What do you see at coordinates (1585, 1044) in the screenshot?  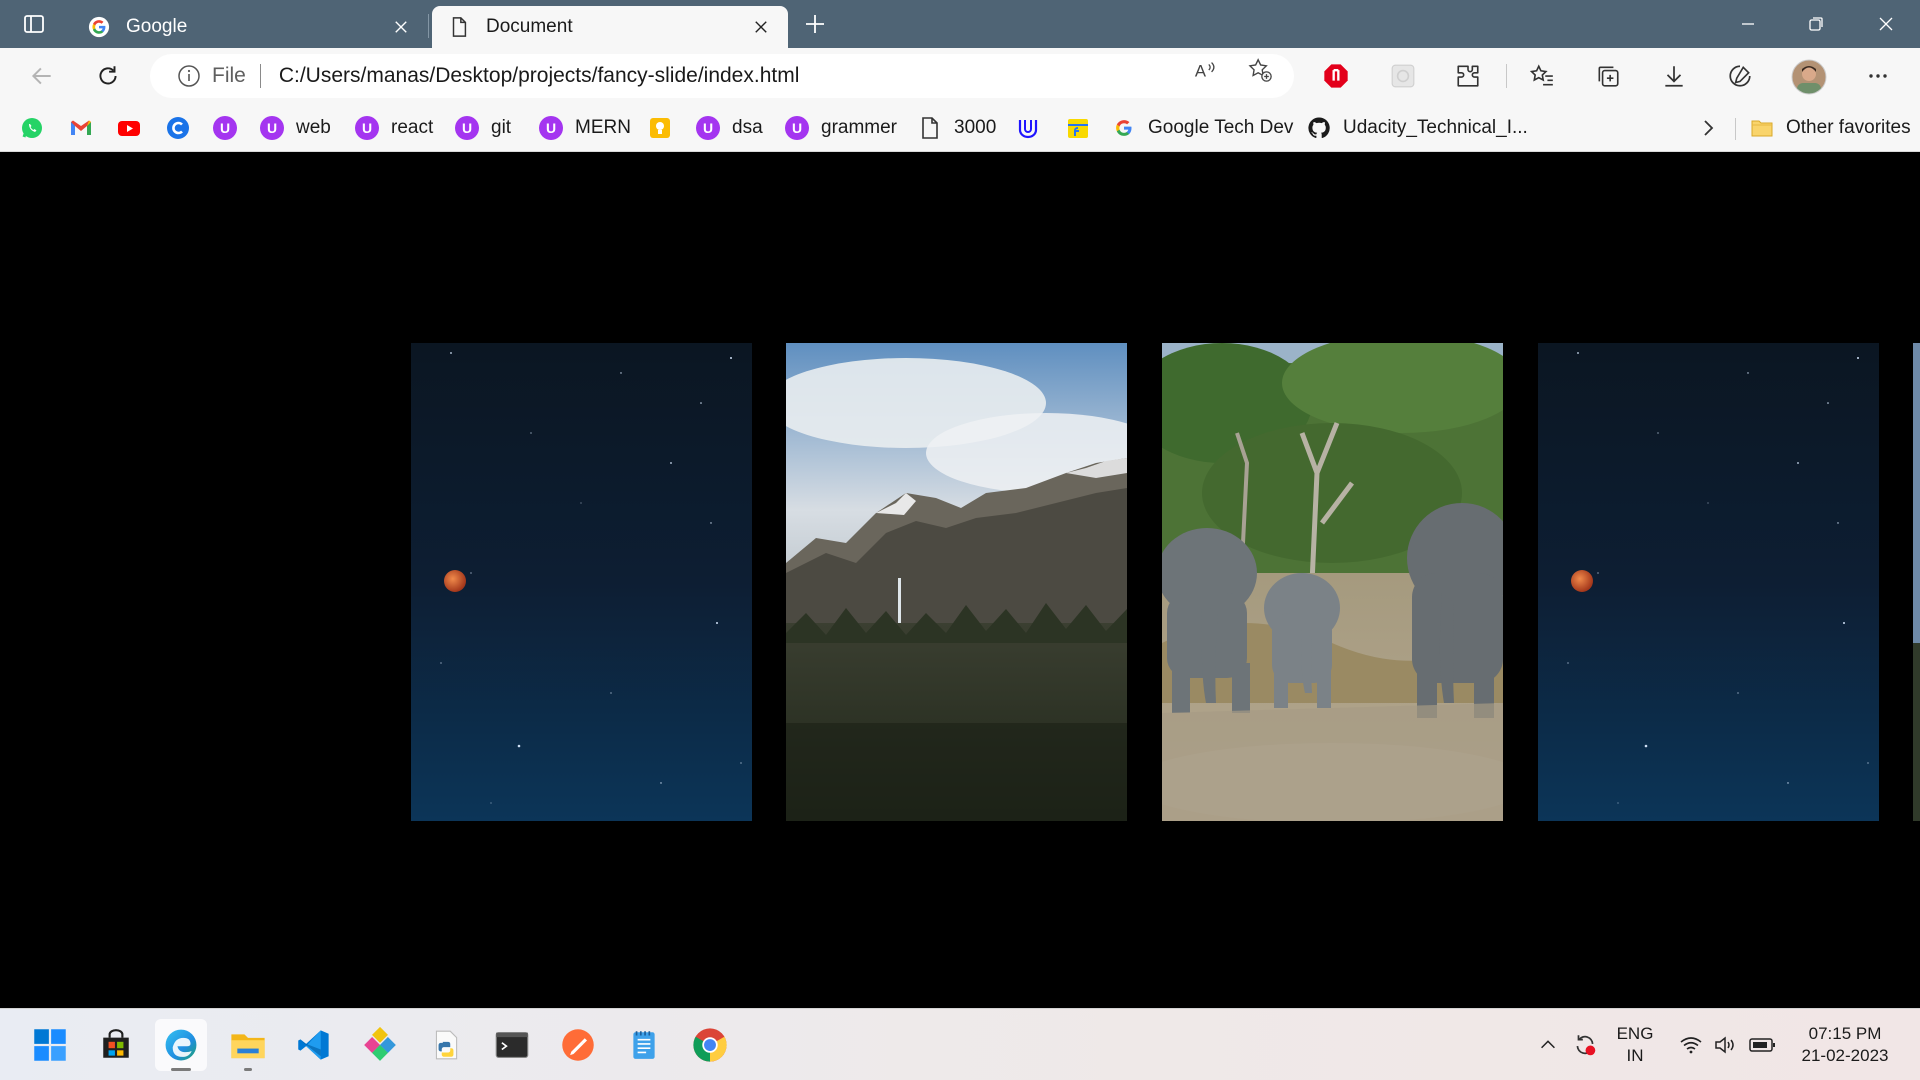 I see `sync-alert-icon` at bounding box center [1585, 1044].